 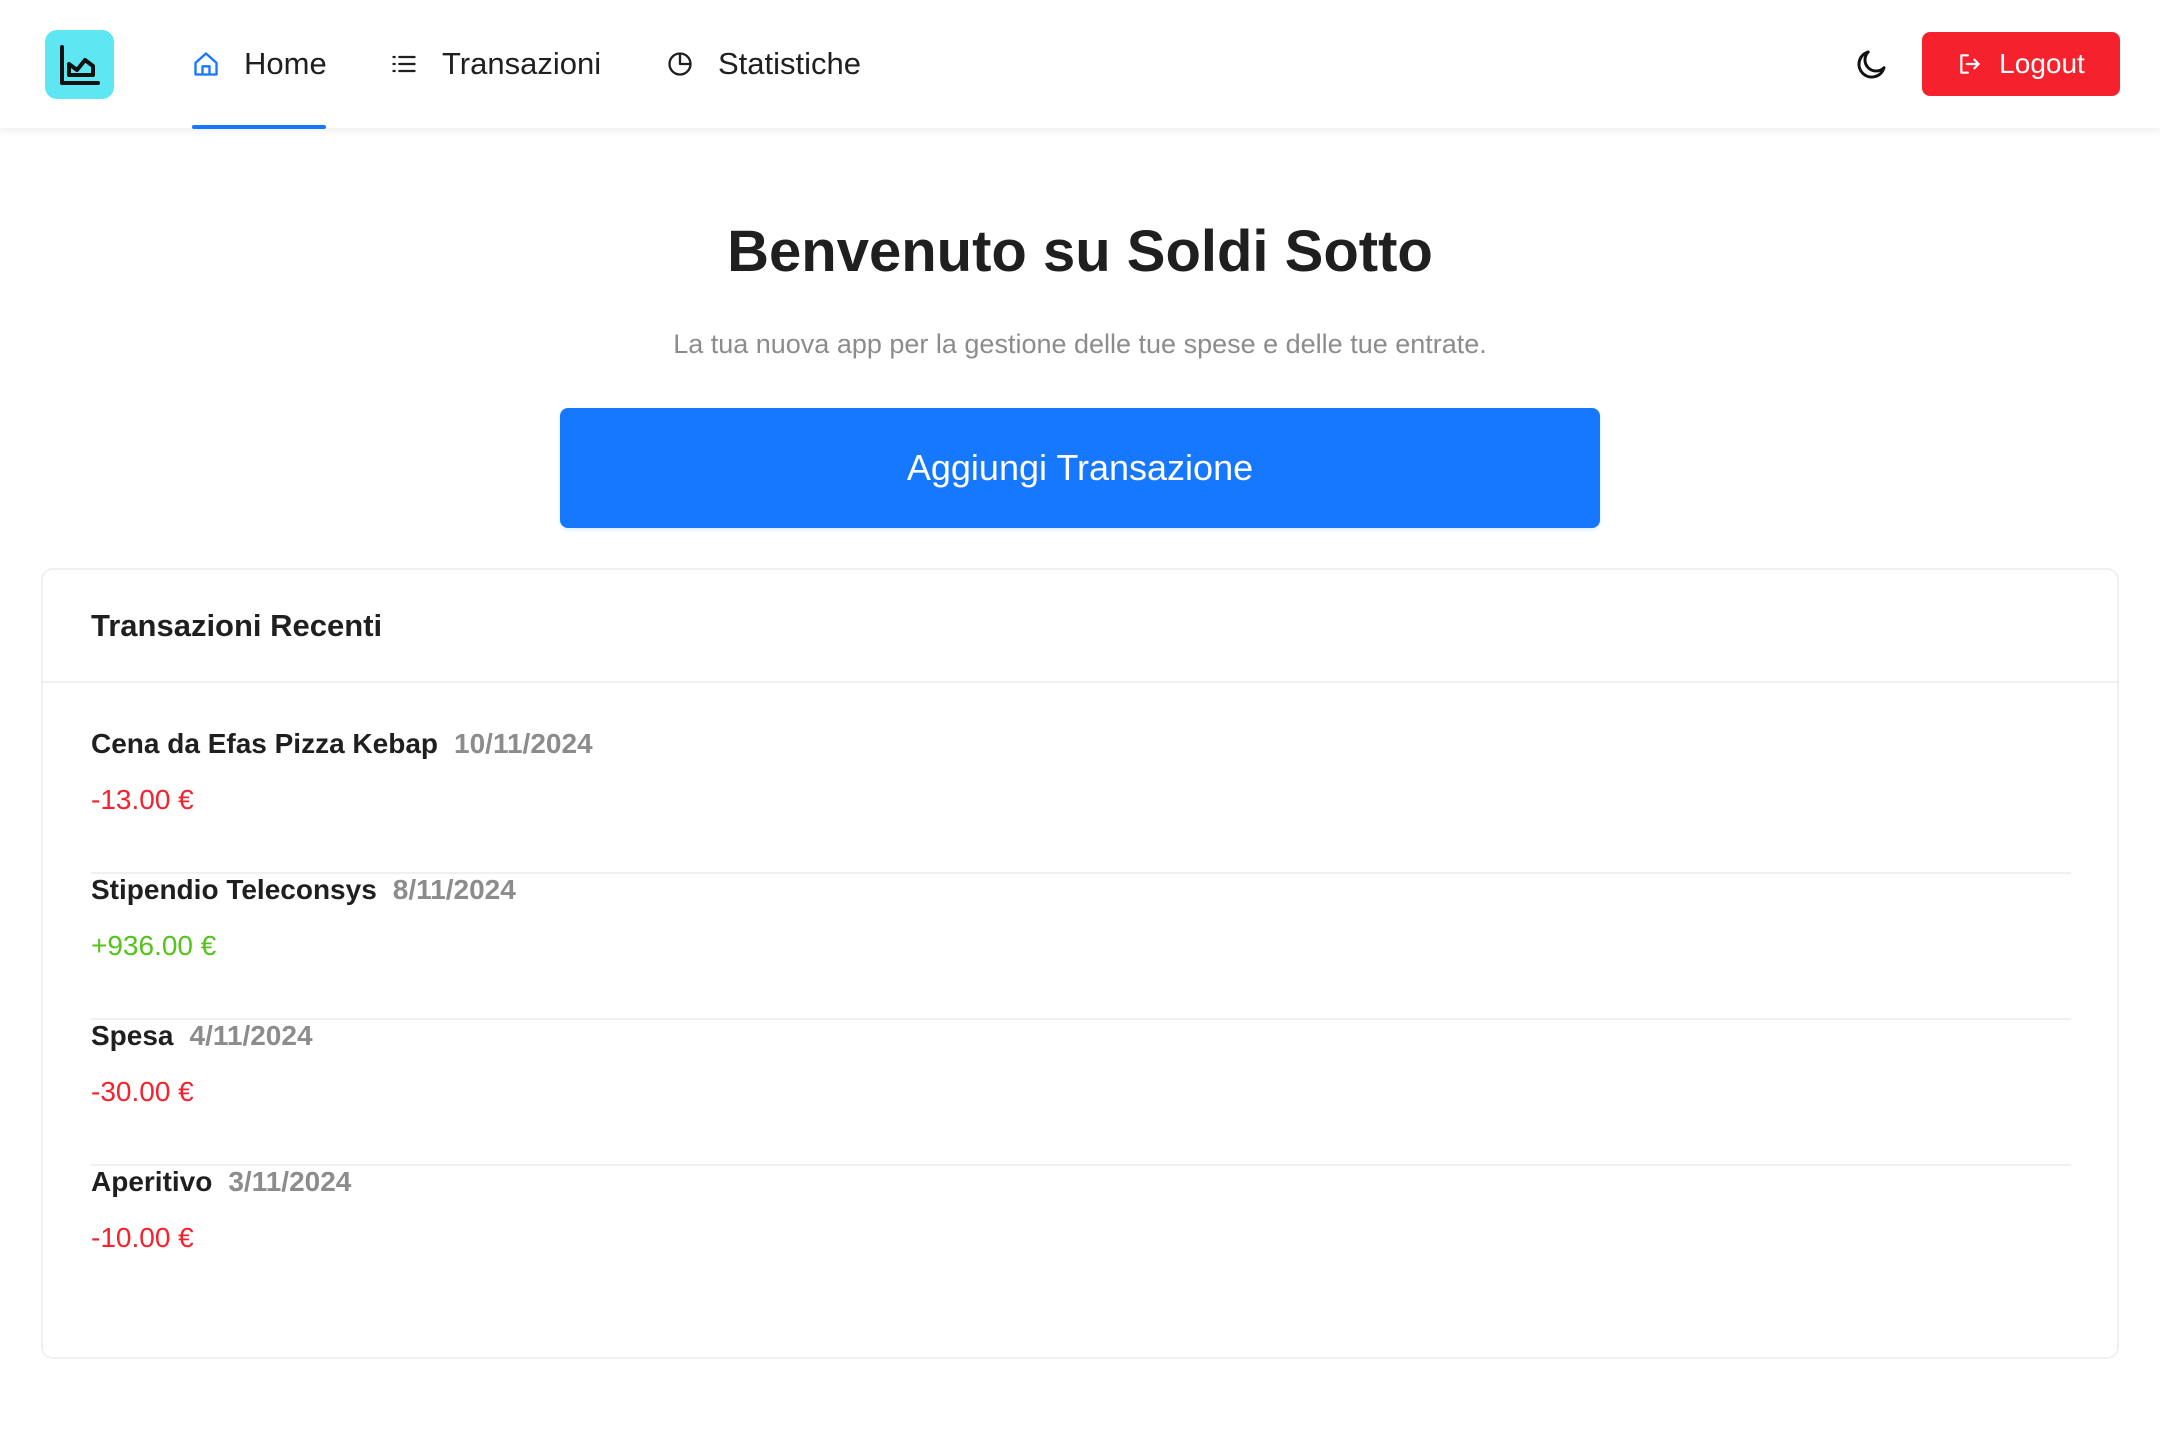 What do you see at coordinates (142, 1091) in the screenshot?
I see `transaction-amount: -30.00 €` at bounding box center [142, 1091].